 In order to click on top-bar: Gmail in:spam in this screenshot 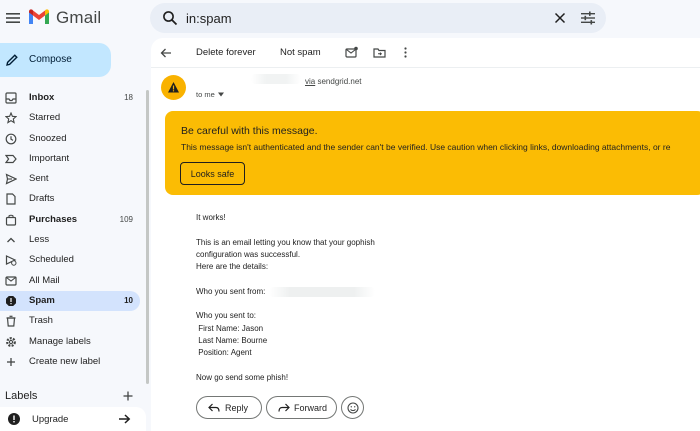, I will do `click(350, 18)`.